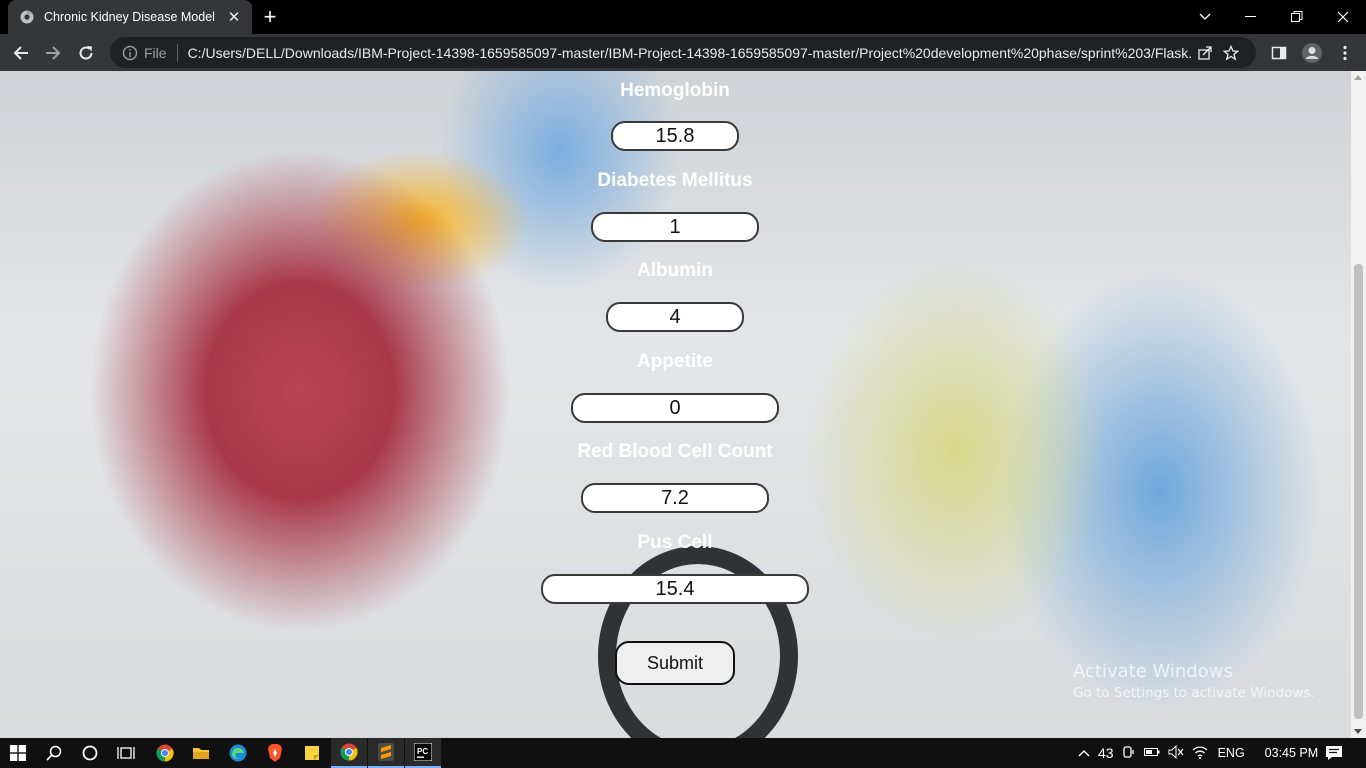  What do you see at coordinates (1312, 53) in the screenshot?
I see `profile-icon` at bounding box center [1312, 53].